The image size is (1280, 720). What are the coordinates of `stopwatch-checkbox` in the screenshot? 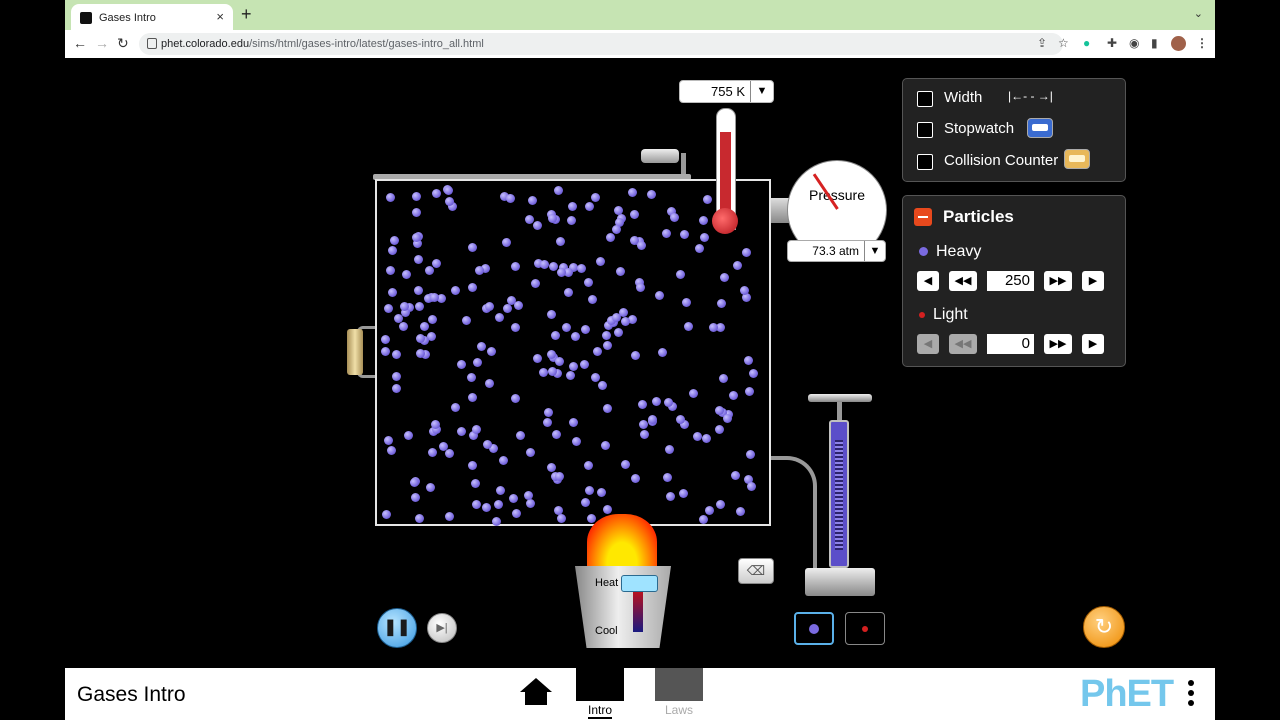 It's located at (925, 130).